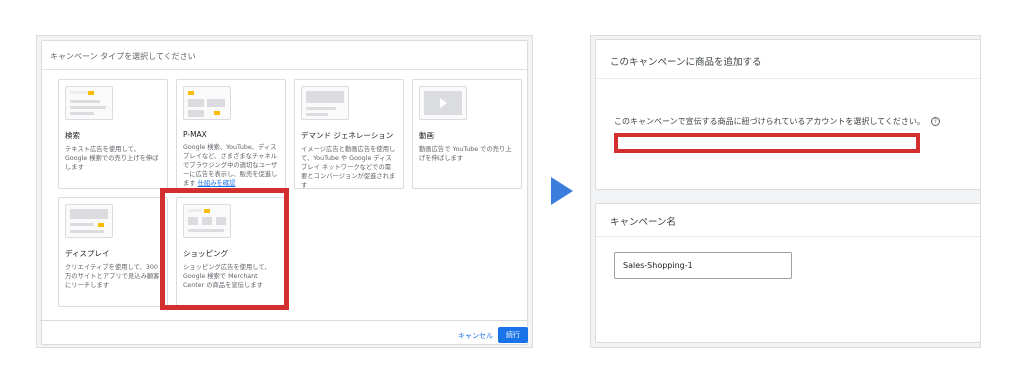  Describe the element at coordinates (465, 154) in the screenshot. I see `campaign-type-description: 動画広告で YouTube での売り上げを伸ばします` at that location.